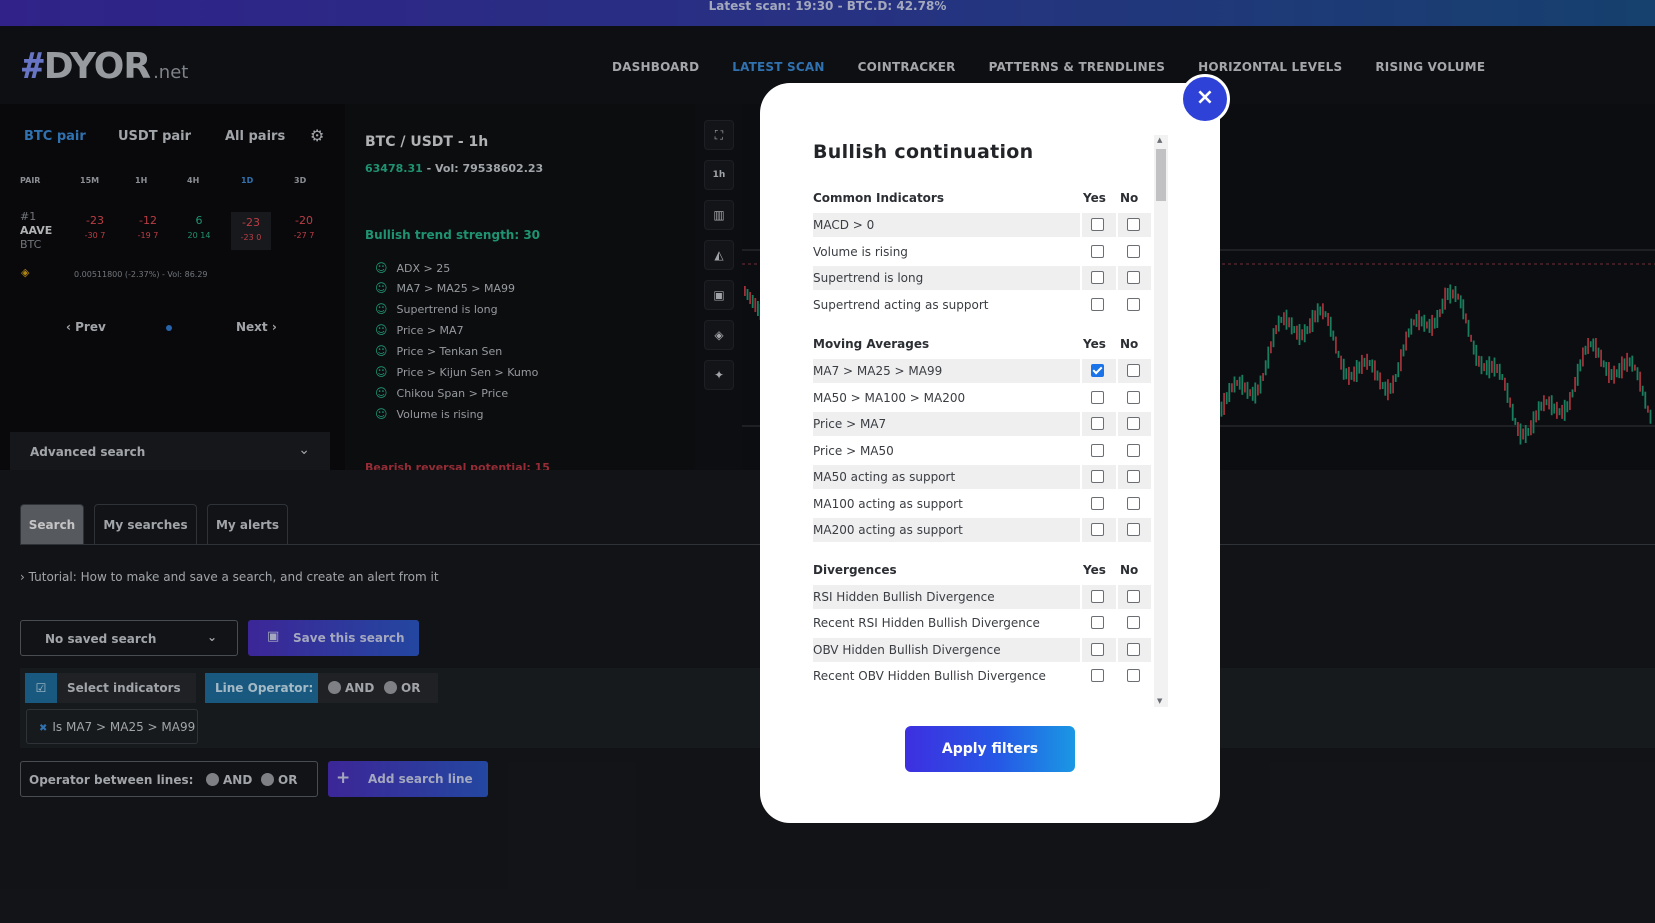  Describe the element at coordinates (929, 676) in the screenshot. I see `filter-label: Recent OBV Hidden Bullish Divergence` at that location.